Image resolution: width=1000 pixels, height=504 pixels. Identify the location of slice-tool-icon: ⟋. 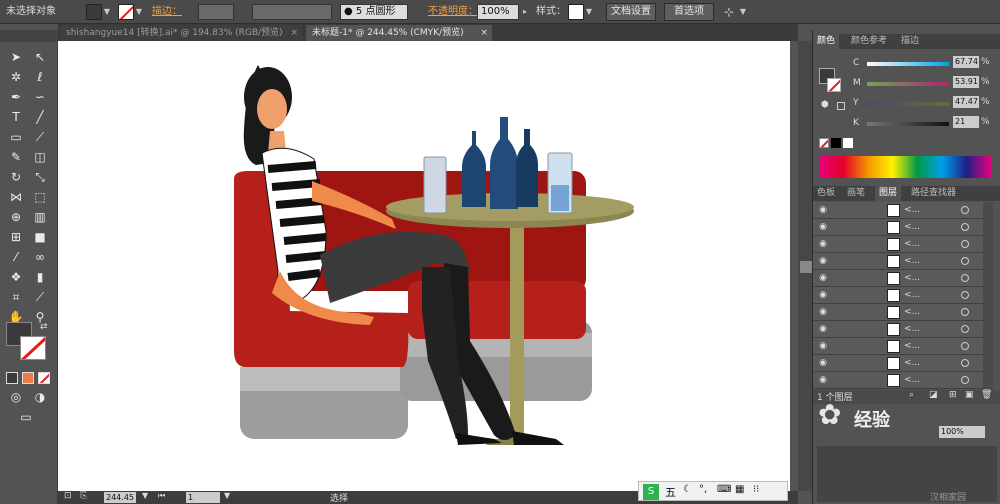
(40, 297).